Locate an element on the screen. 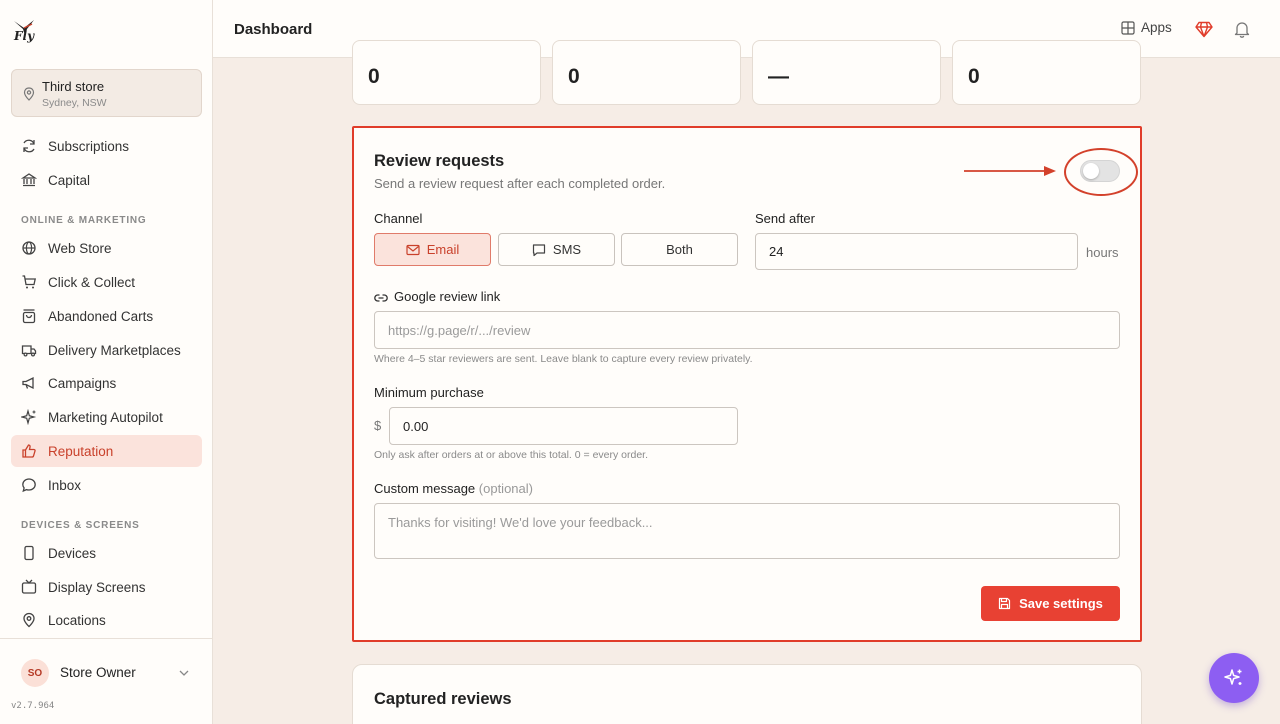  map-pin-icon is located at coordinates (29, 94).